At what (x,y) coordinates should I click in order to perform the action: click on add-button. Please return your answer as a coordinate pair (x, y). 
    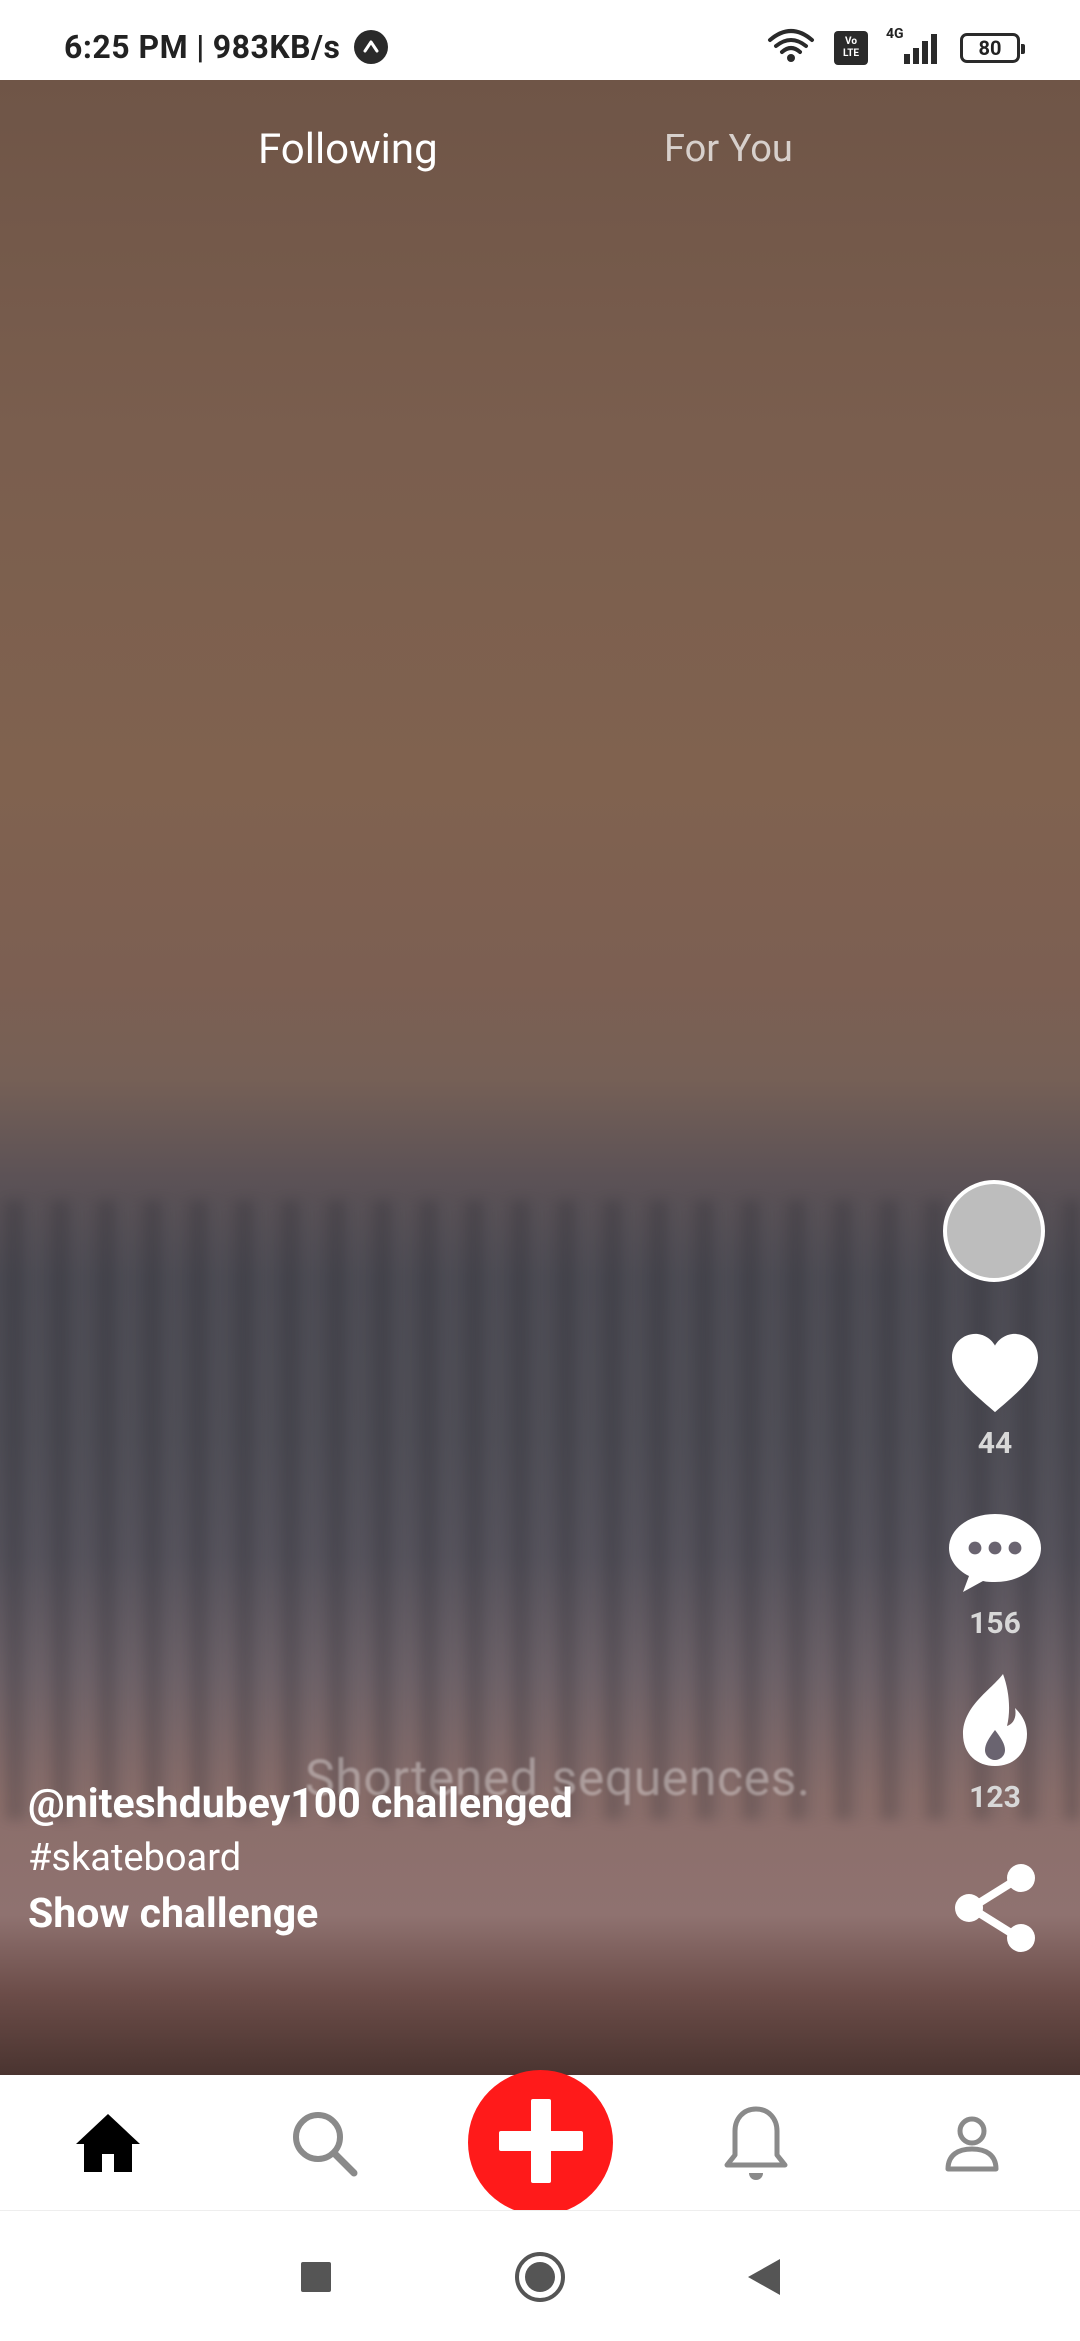
    Looking at the image, I should click on (540, 2142).